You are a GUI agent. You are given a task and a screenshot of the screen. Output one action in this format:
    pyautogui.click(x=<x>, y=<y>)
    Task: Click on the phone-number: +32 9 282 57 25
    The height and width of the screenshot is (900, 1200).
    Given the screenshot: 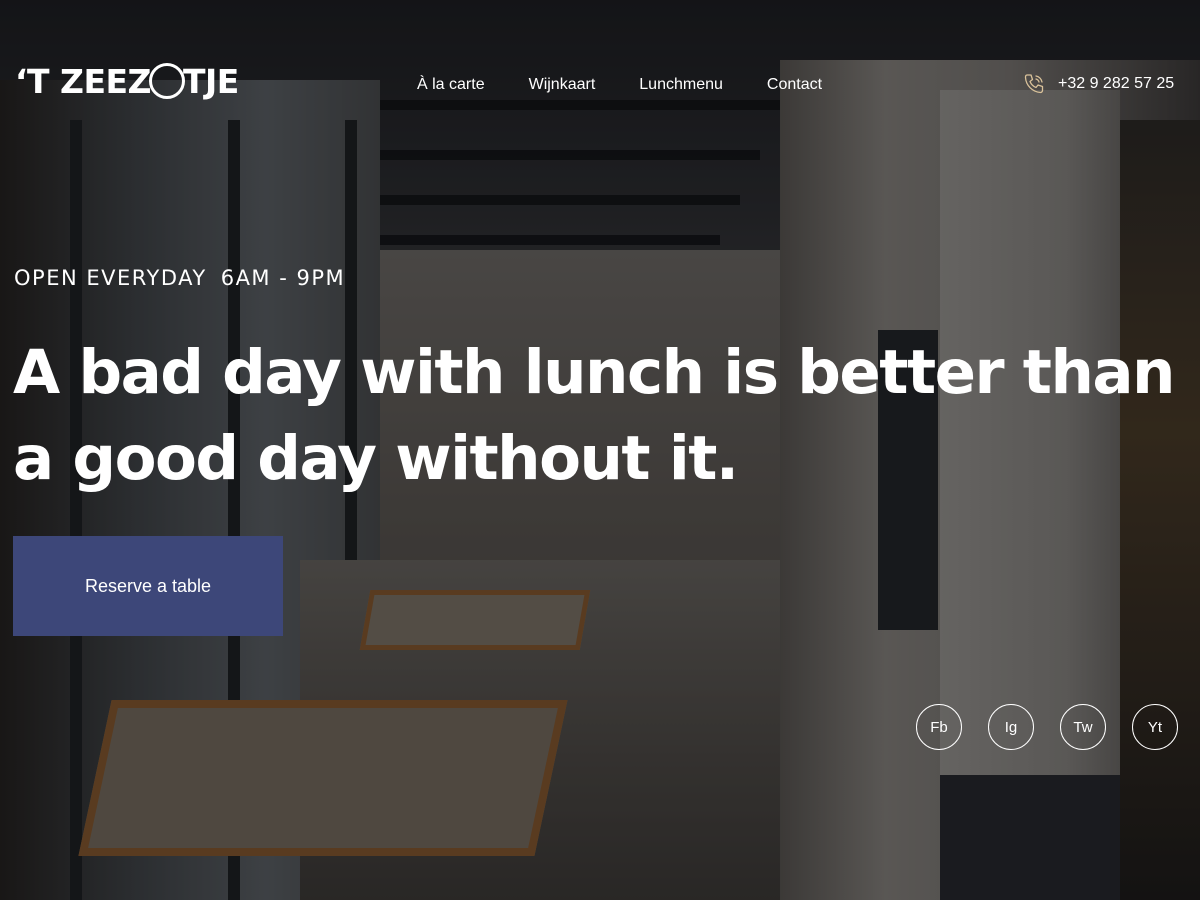 What is the action you would take?
    pyautogui.click(x=1116, y=83)
    